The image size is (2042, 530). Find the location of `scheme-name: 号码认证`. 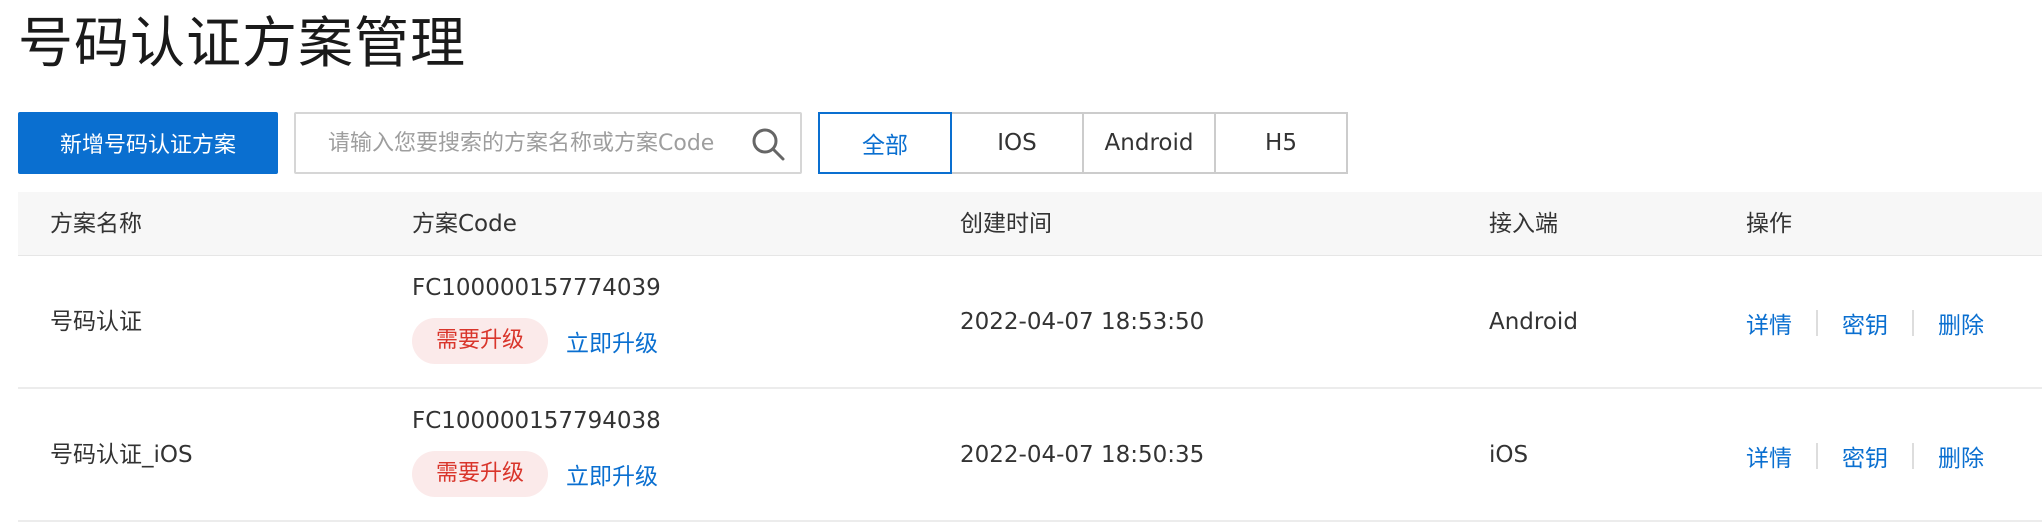

scheme-name: 号码认证 is located at coordinates (96, 322).